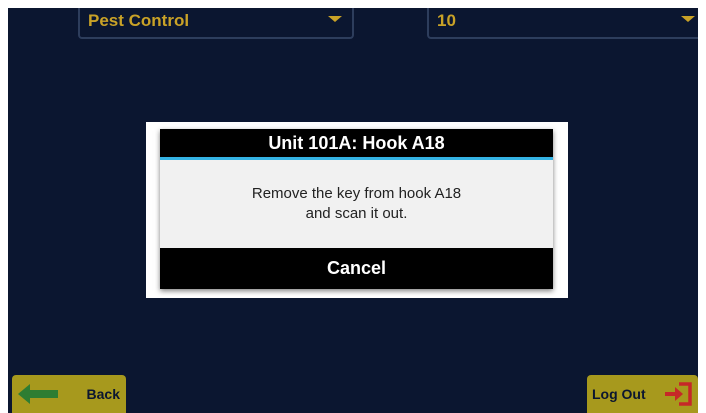 Image resolution: width=706 pixels, height=413 pixels. I want to click on back-button-label: Back, so click(103, 394).